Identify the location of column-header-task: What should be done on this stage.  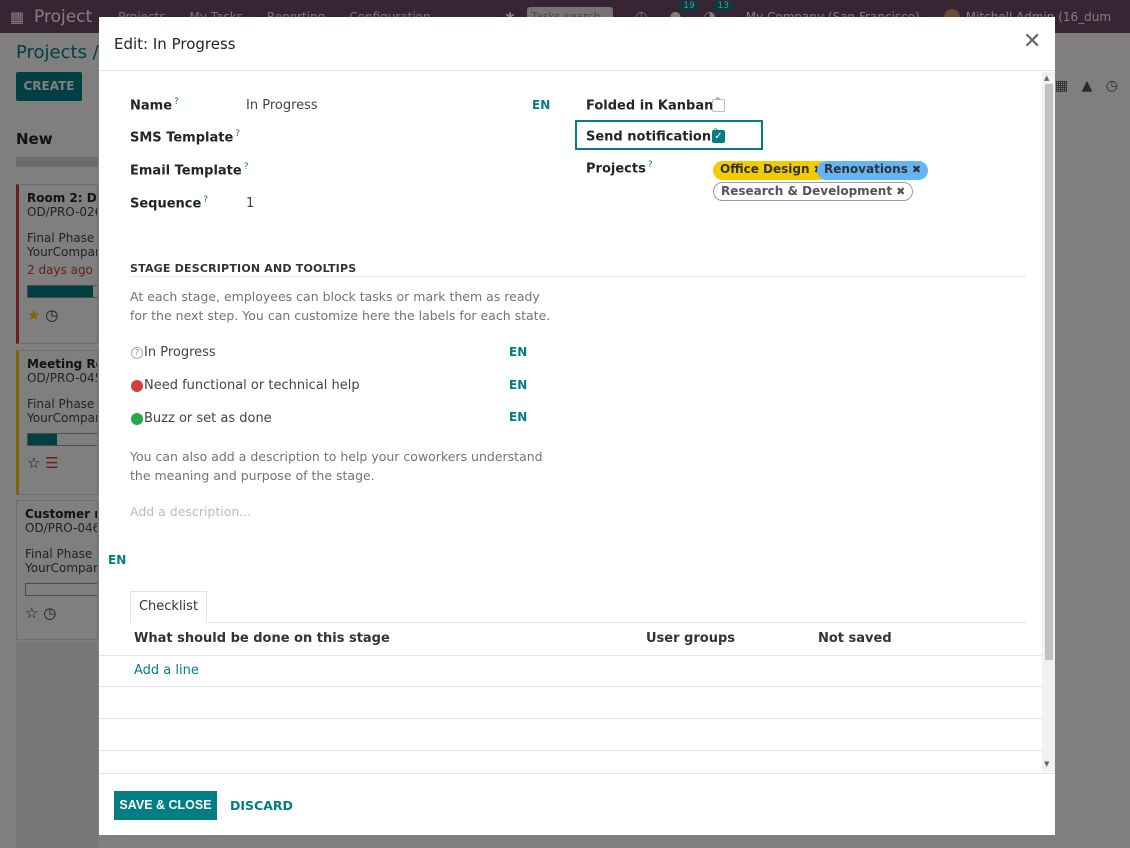
(262, 638).